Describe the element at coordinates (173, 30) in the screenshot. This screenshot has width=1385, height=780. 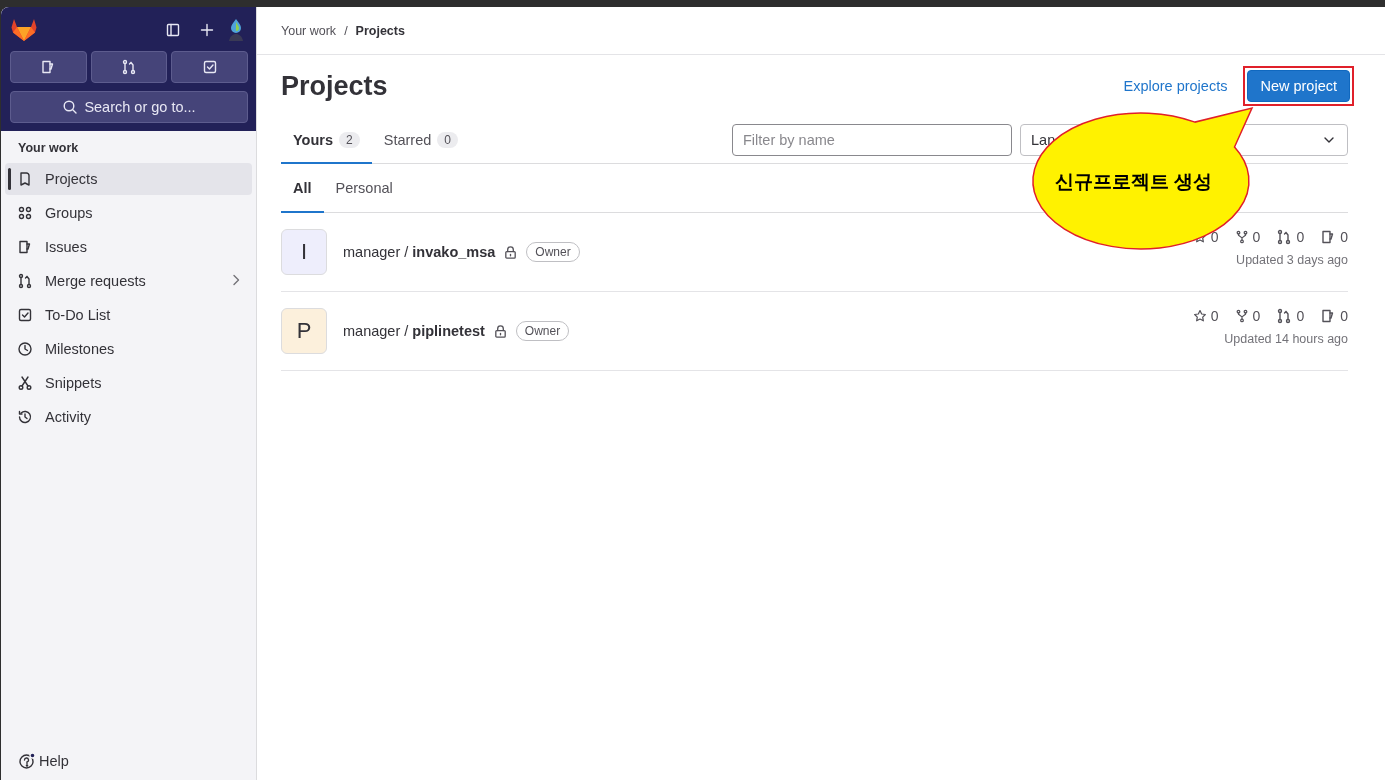
I see `panel-icon` at that location.